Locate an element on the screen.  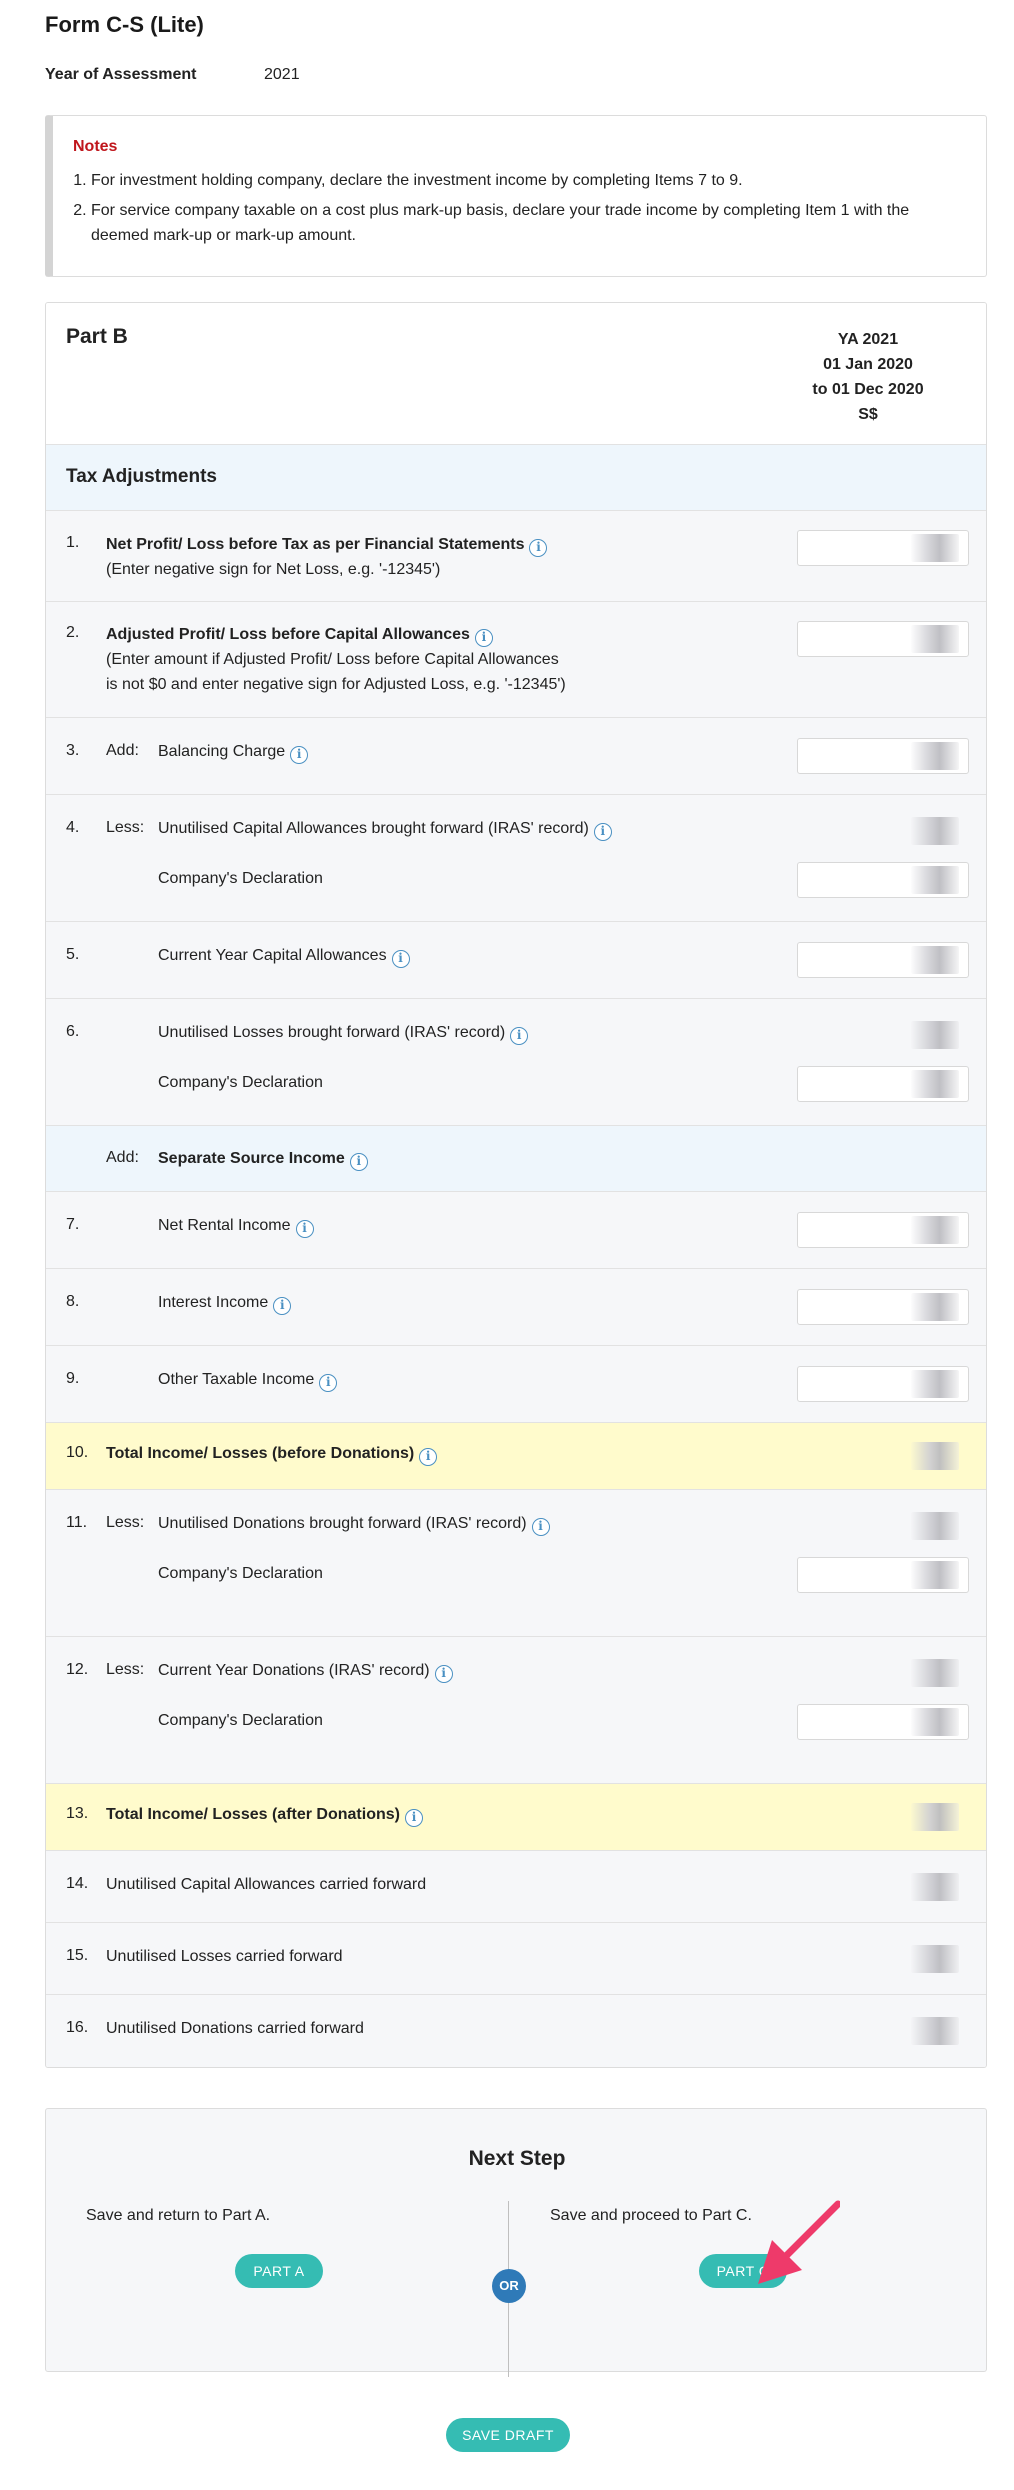
col-head-from: 01 Jan 2020 is located at coordinates (868, 364).